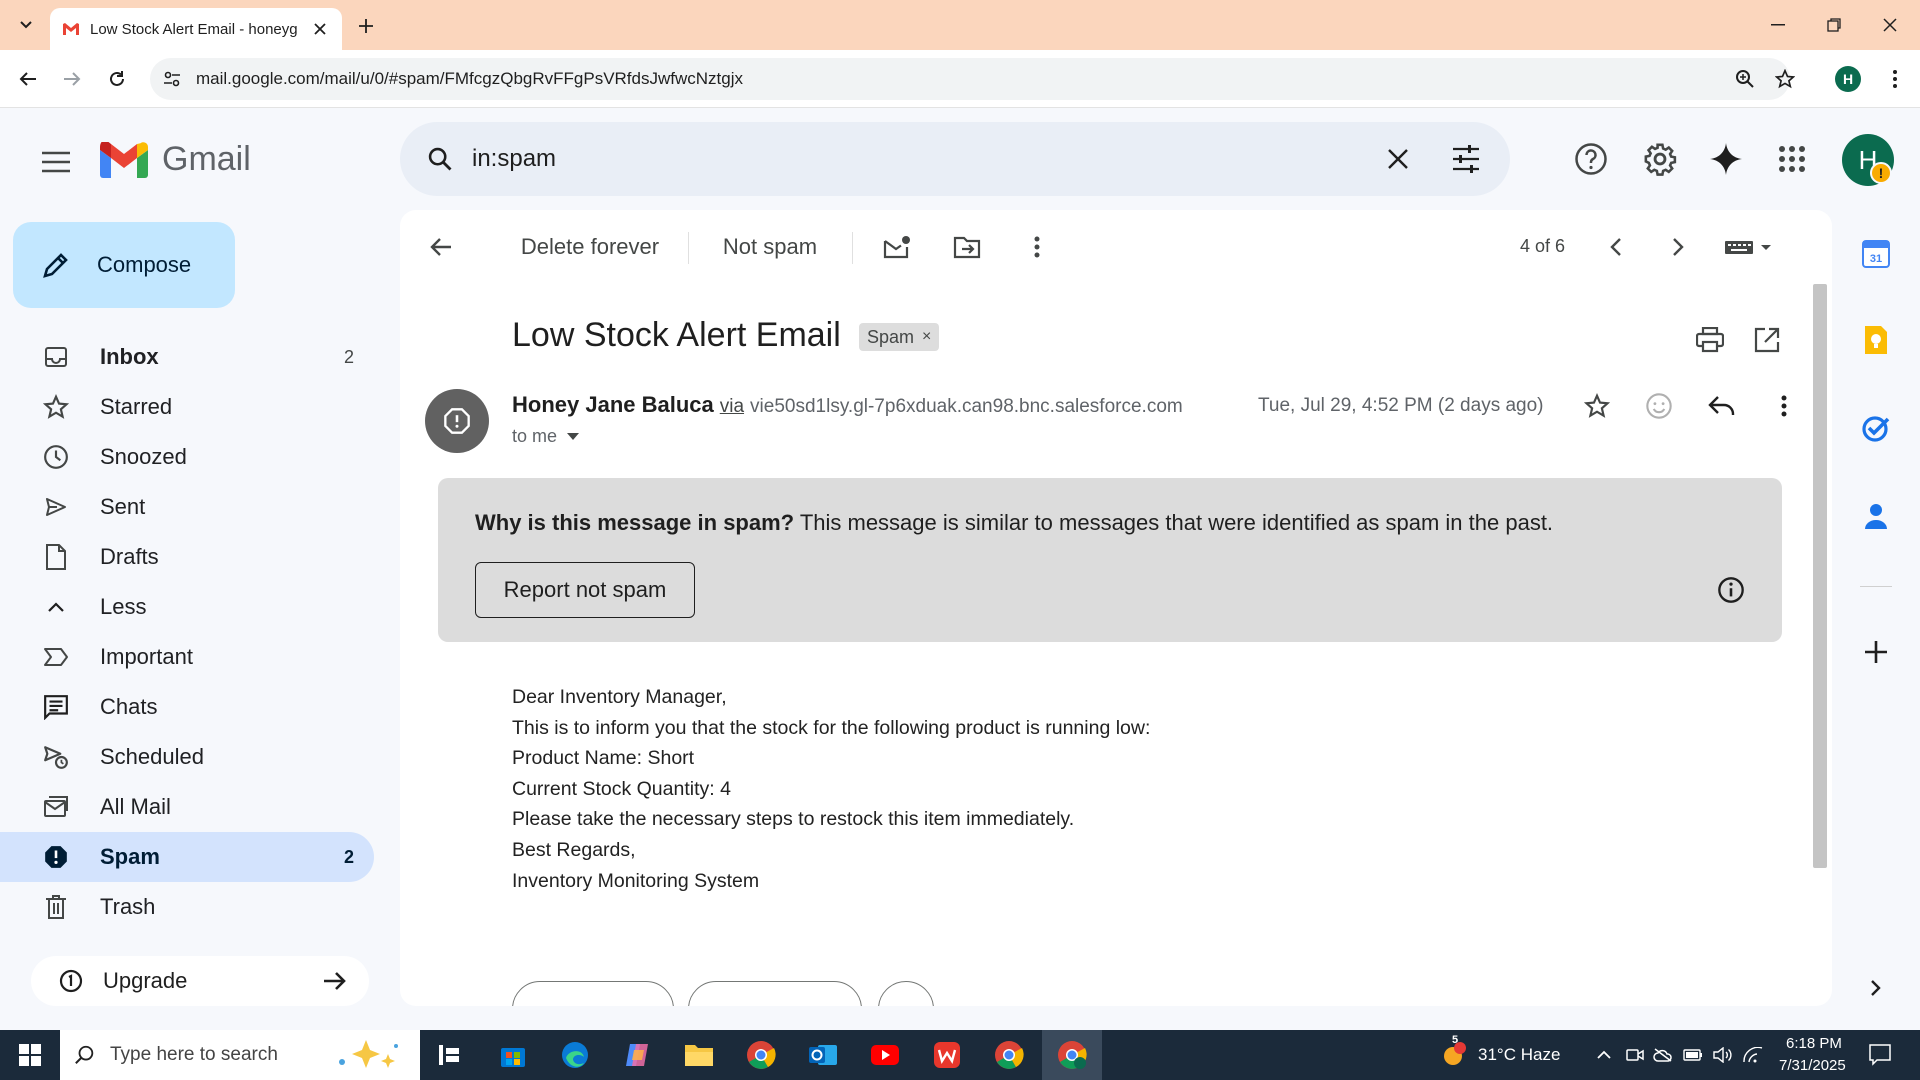 The height and width of the screenshot is (1080, 1920). Describe the element at coordinates (1616, 247) in the screenshot. I see `newer-chevron-left-icon` at that location.